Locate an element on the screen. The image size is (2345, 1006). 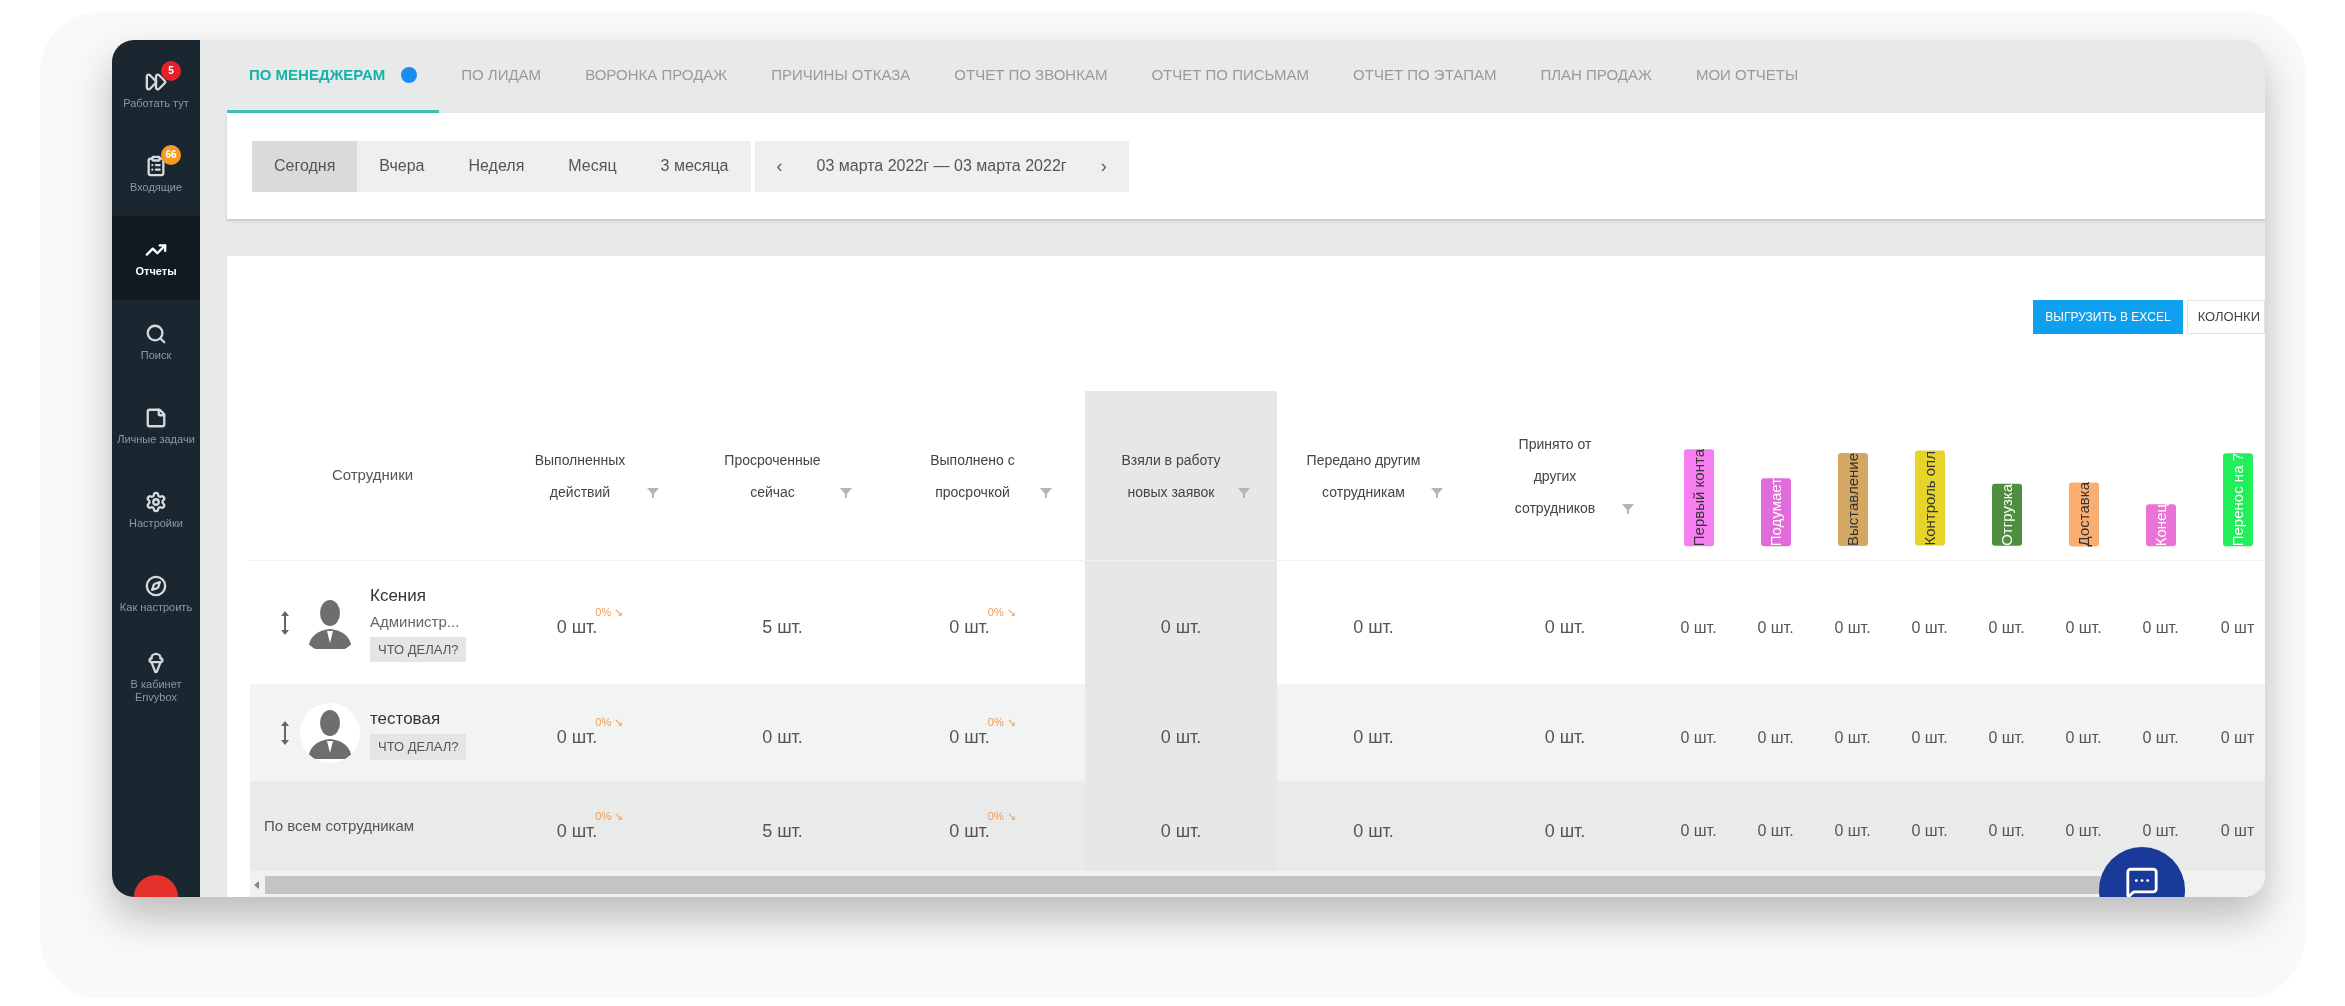
sidebar-label: Поиск is located at coordinates (156, 355).